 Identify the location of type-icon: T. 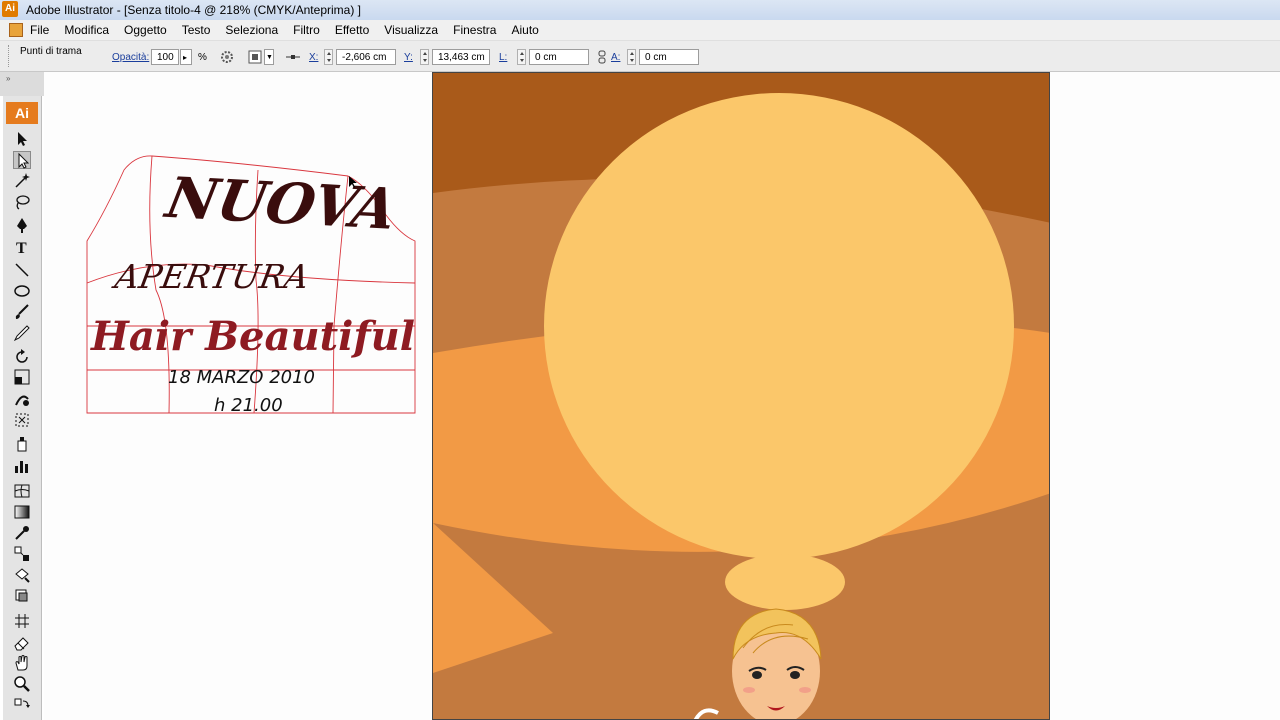
(22, 247).